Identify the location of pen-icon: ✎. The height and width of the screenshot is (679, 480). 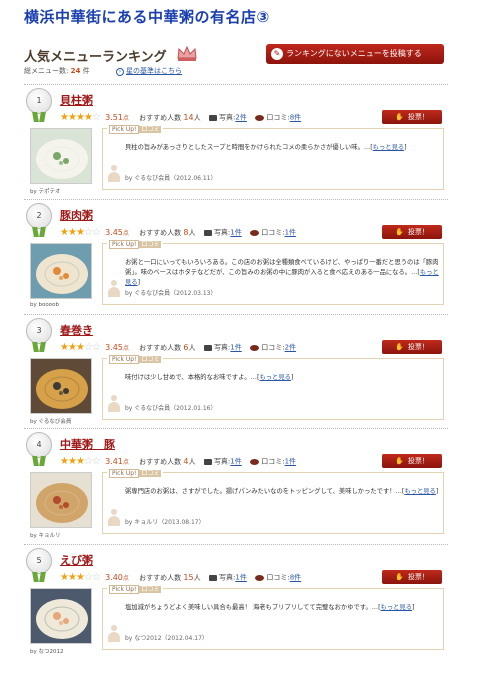
(277, 54).